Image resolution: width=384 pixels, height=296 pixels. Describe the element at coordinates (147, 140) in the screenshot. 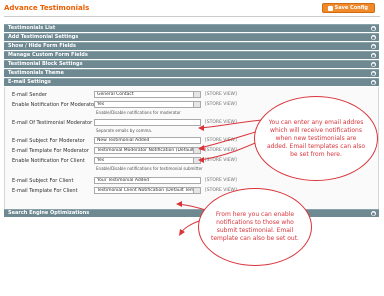

I see `moderator-subject-input: New Testimonial Added` at that location.